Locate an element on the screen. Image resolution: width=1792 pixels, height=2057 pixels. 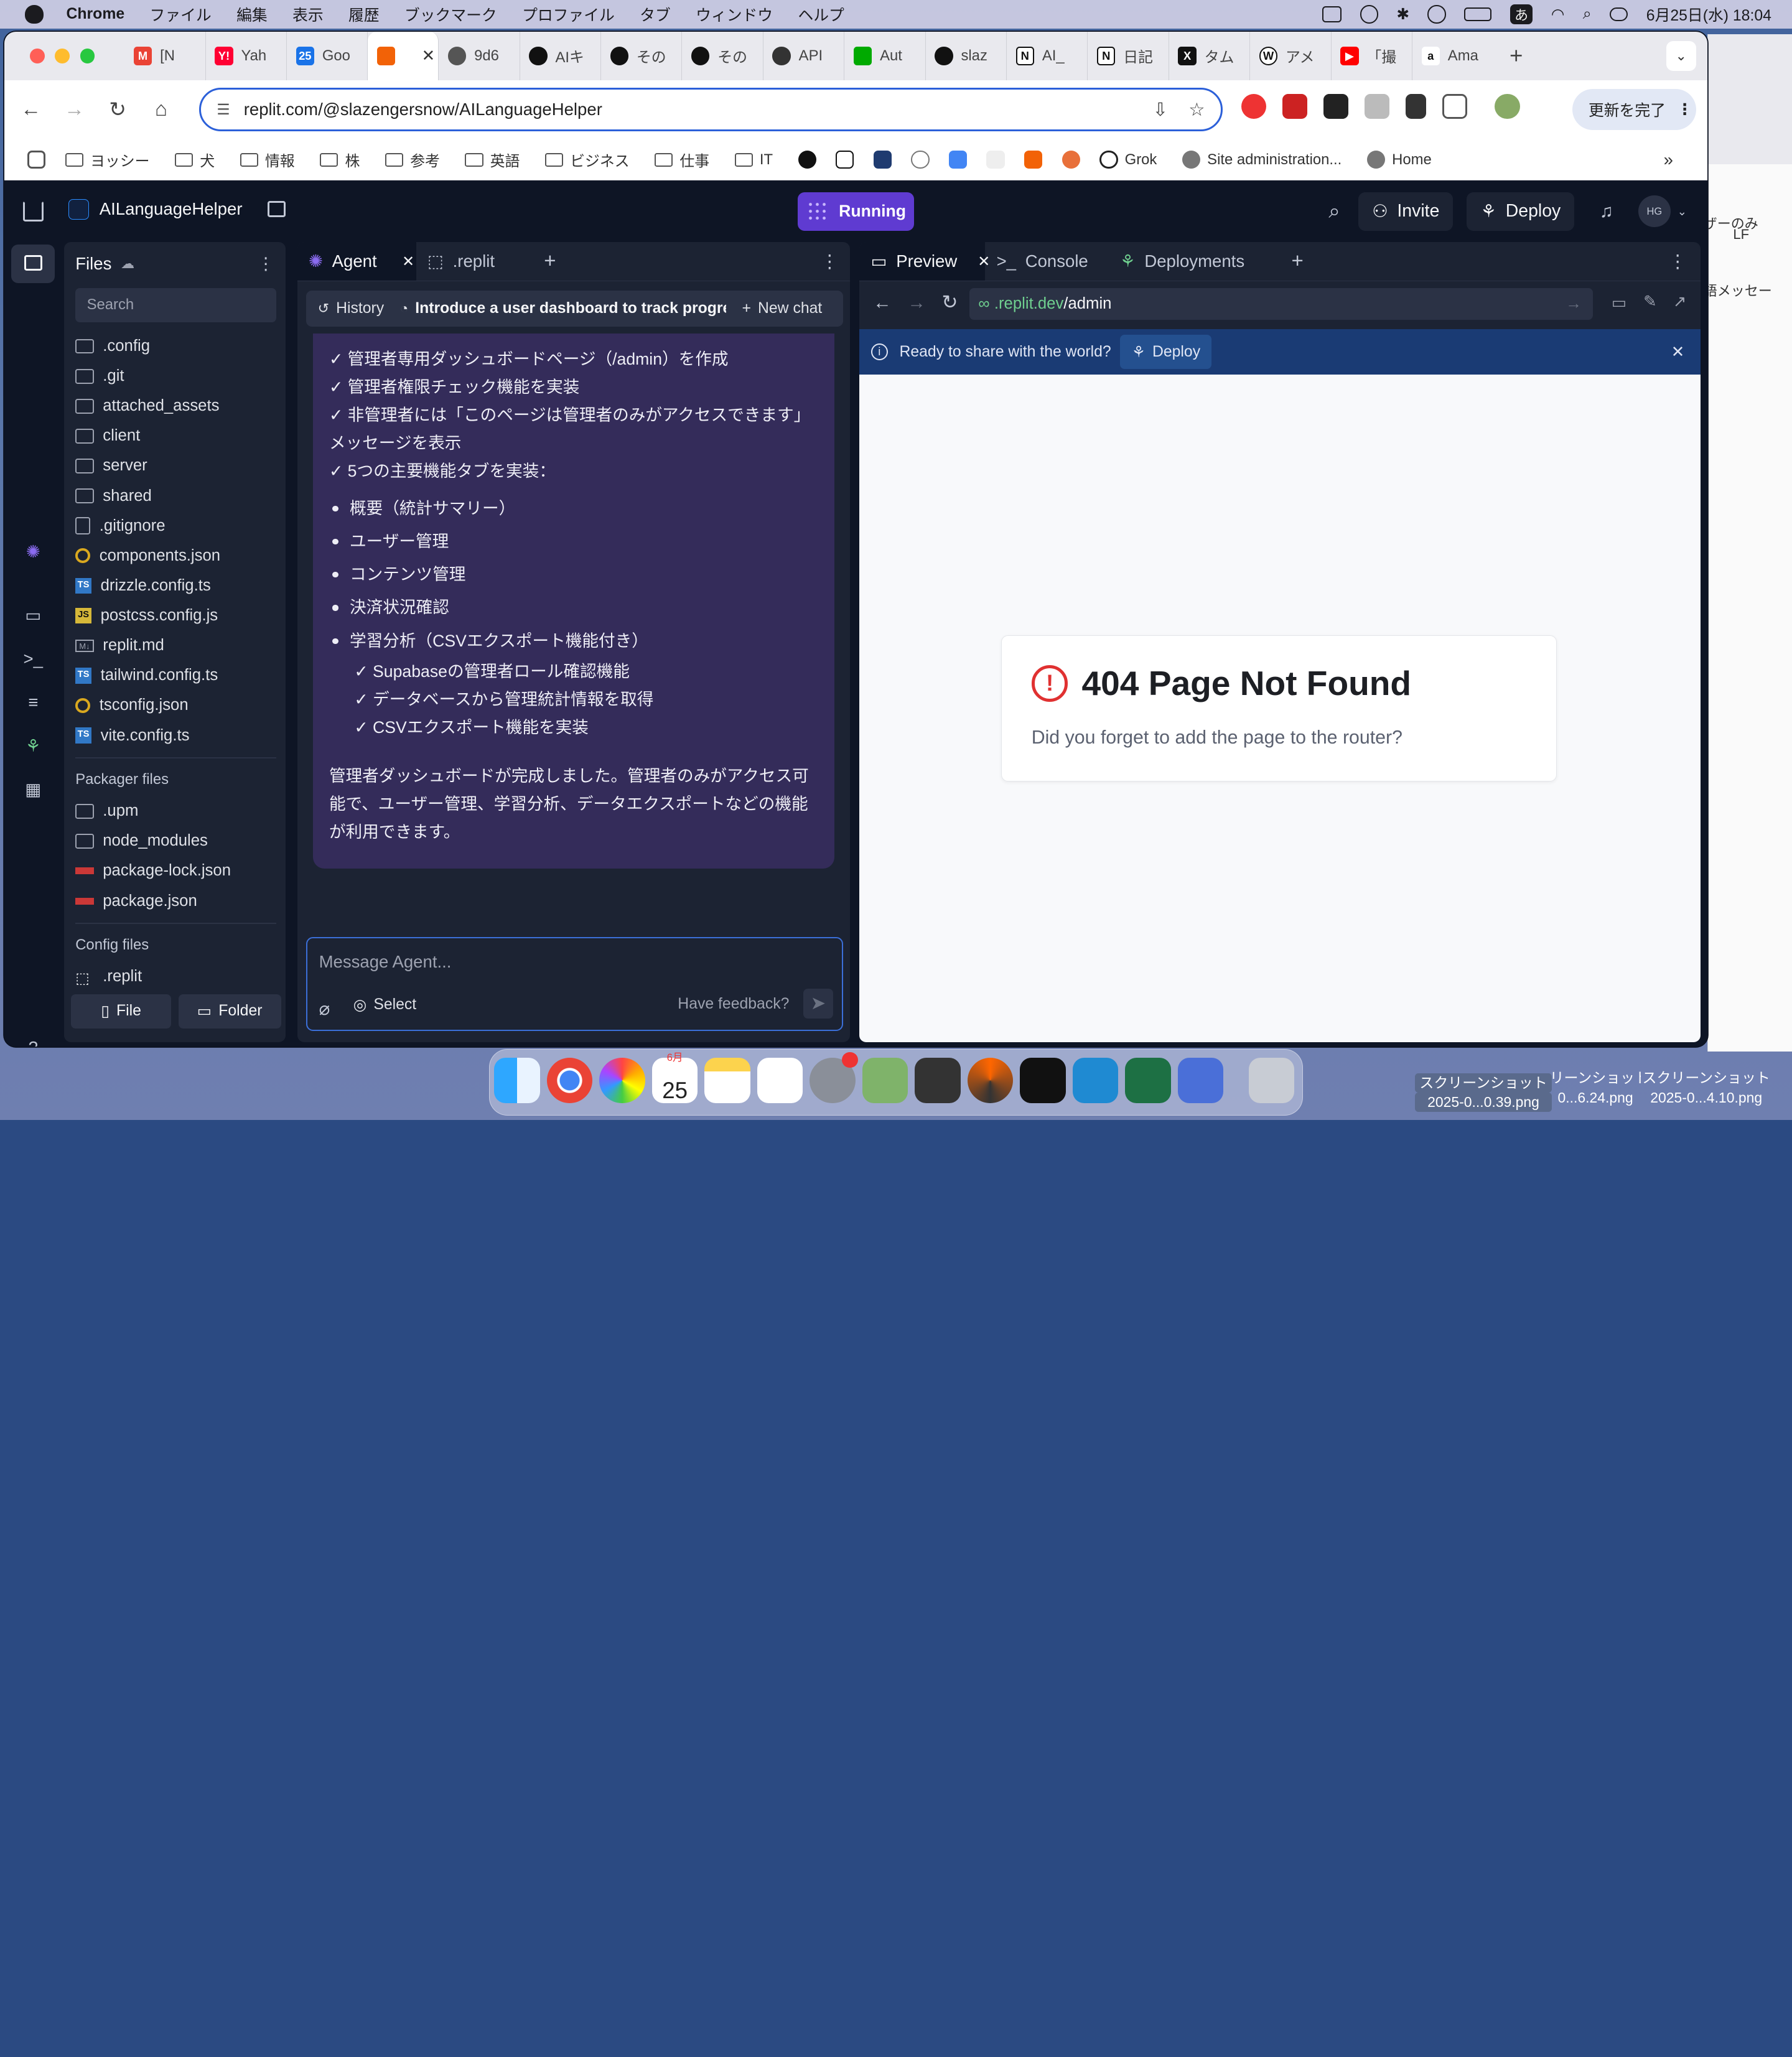
preview-forward-button: → is located at coordinates (916, 303).